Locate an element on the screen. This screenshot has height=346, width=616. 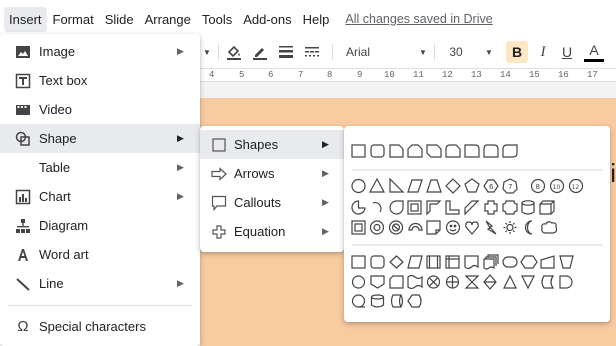
triangle-shape-icon is located at coordinates (377, 185).